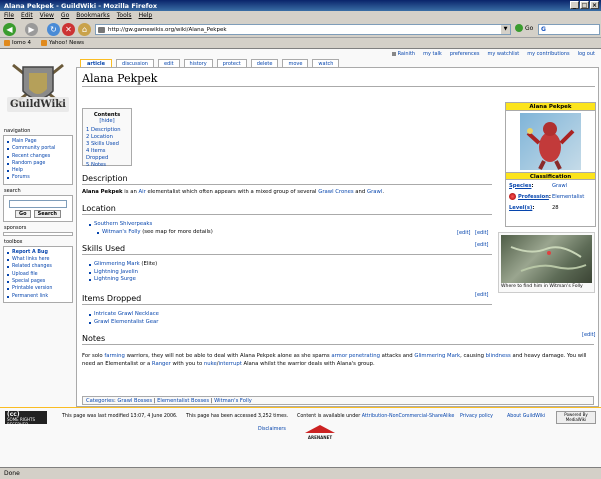 Image resolution: width=601 pixels, height=479 pixels. What do you see at coordinates (121, 232) in the screenshot?
I see `witmans-folly-link: Witman's Folly` at bounding box center [121, 232].